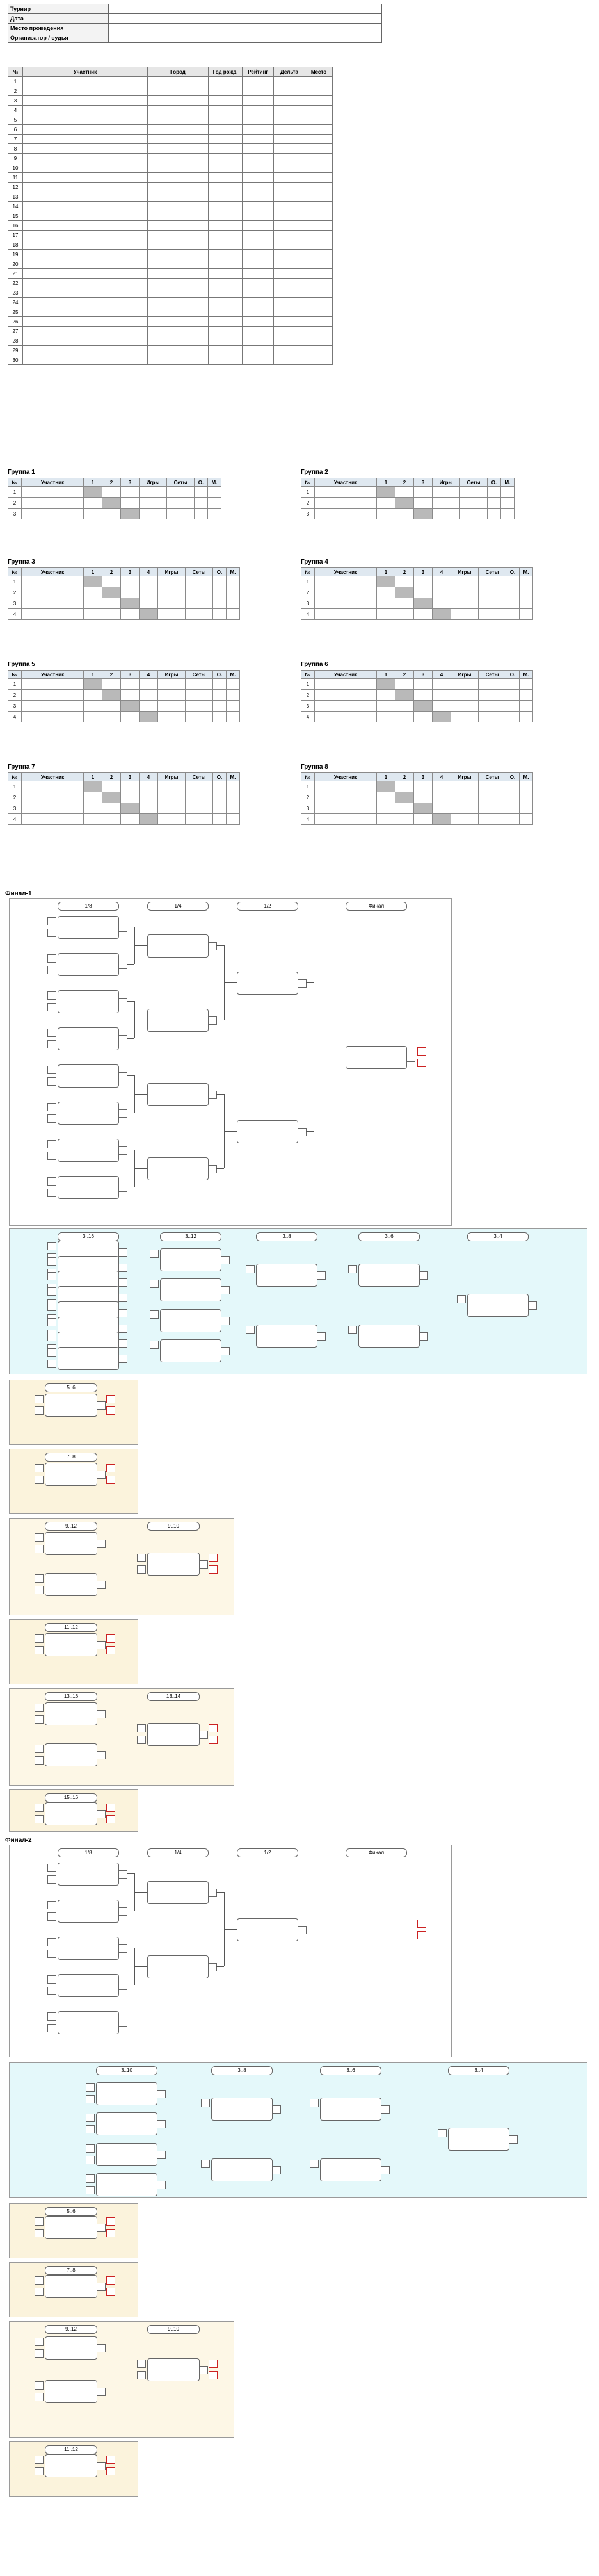 Image resolution: width=599 pixels, height=2576 pixels. Describe the element at coordinates (233, 614) in the screenshot. I see `group-place-cell` at that location.